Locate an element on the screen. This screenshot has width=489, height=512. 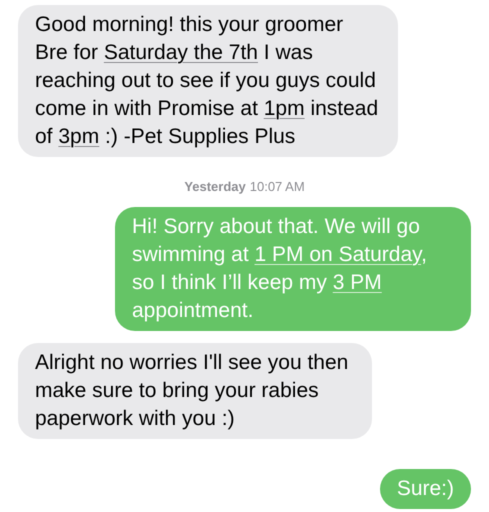
date-time-link: Saturday the 7th is located at coordinates (181, 52).